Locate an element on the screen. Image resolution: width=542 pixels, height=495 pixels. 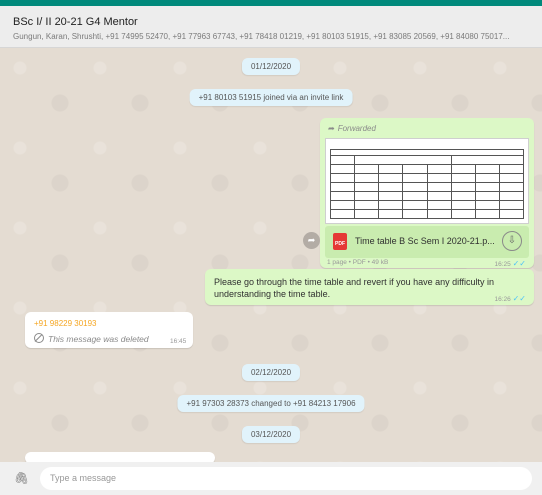
share-icon: ➦ is located at coordinates (311, 240).